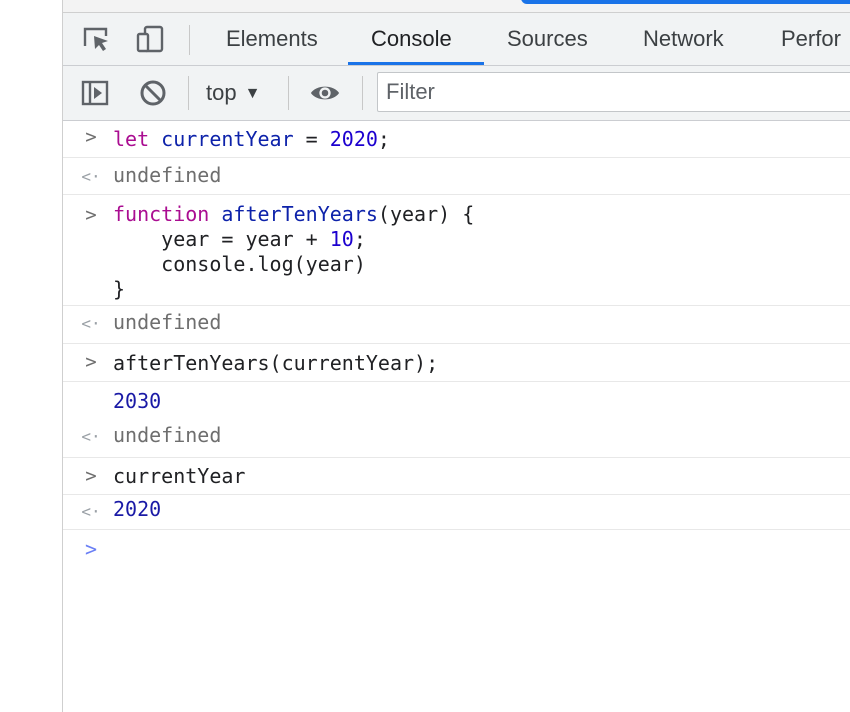 Image resolution: width=850 pixels, height=712 pixels. I want to click on tab-network: Network, so click(683, 39).